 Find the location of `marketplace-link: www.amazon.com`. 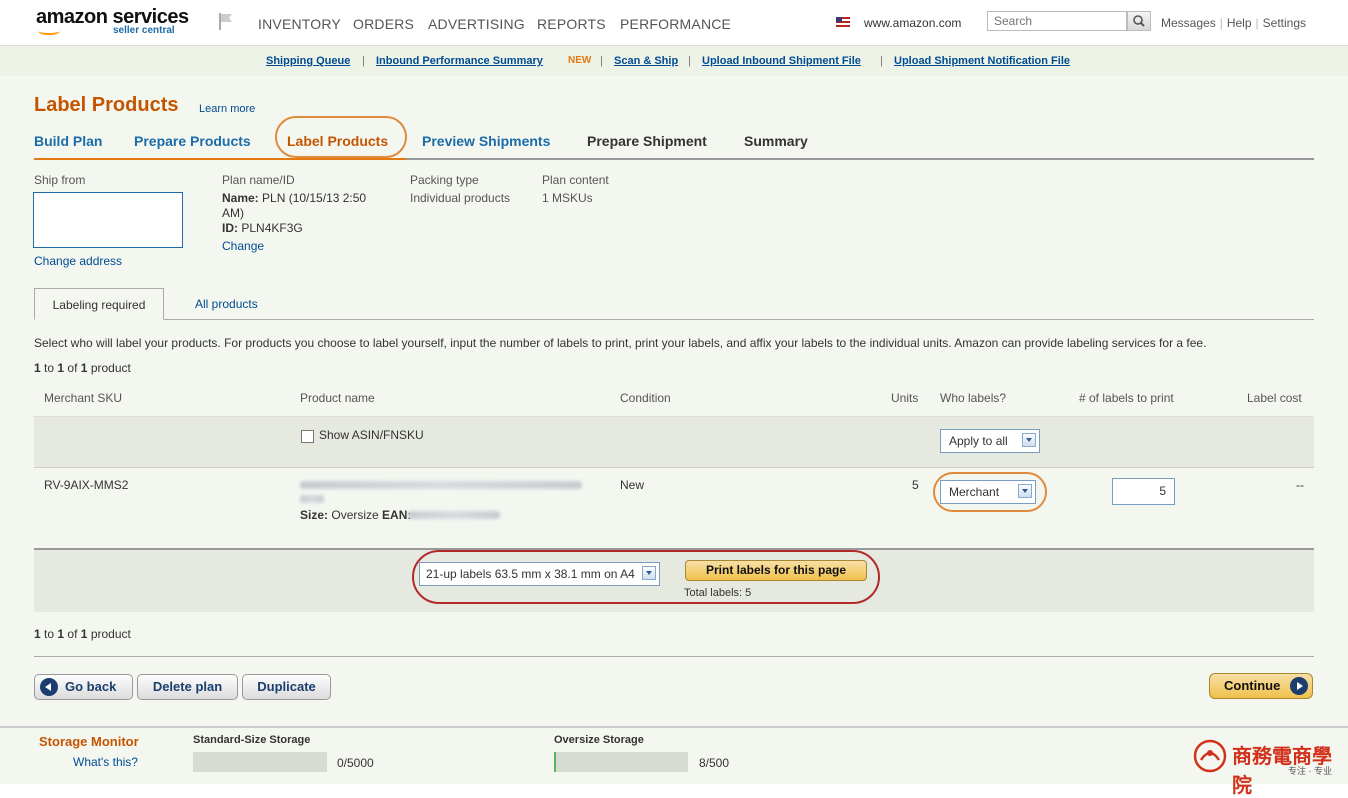

marketplace-link: www.amazon.com is located at coordinates (912, 23).